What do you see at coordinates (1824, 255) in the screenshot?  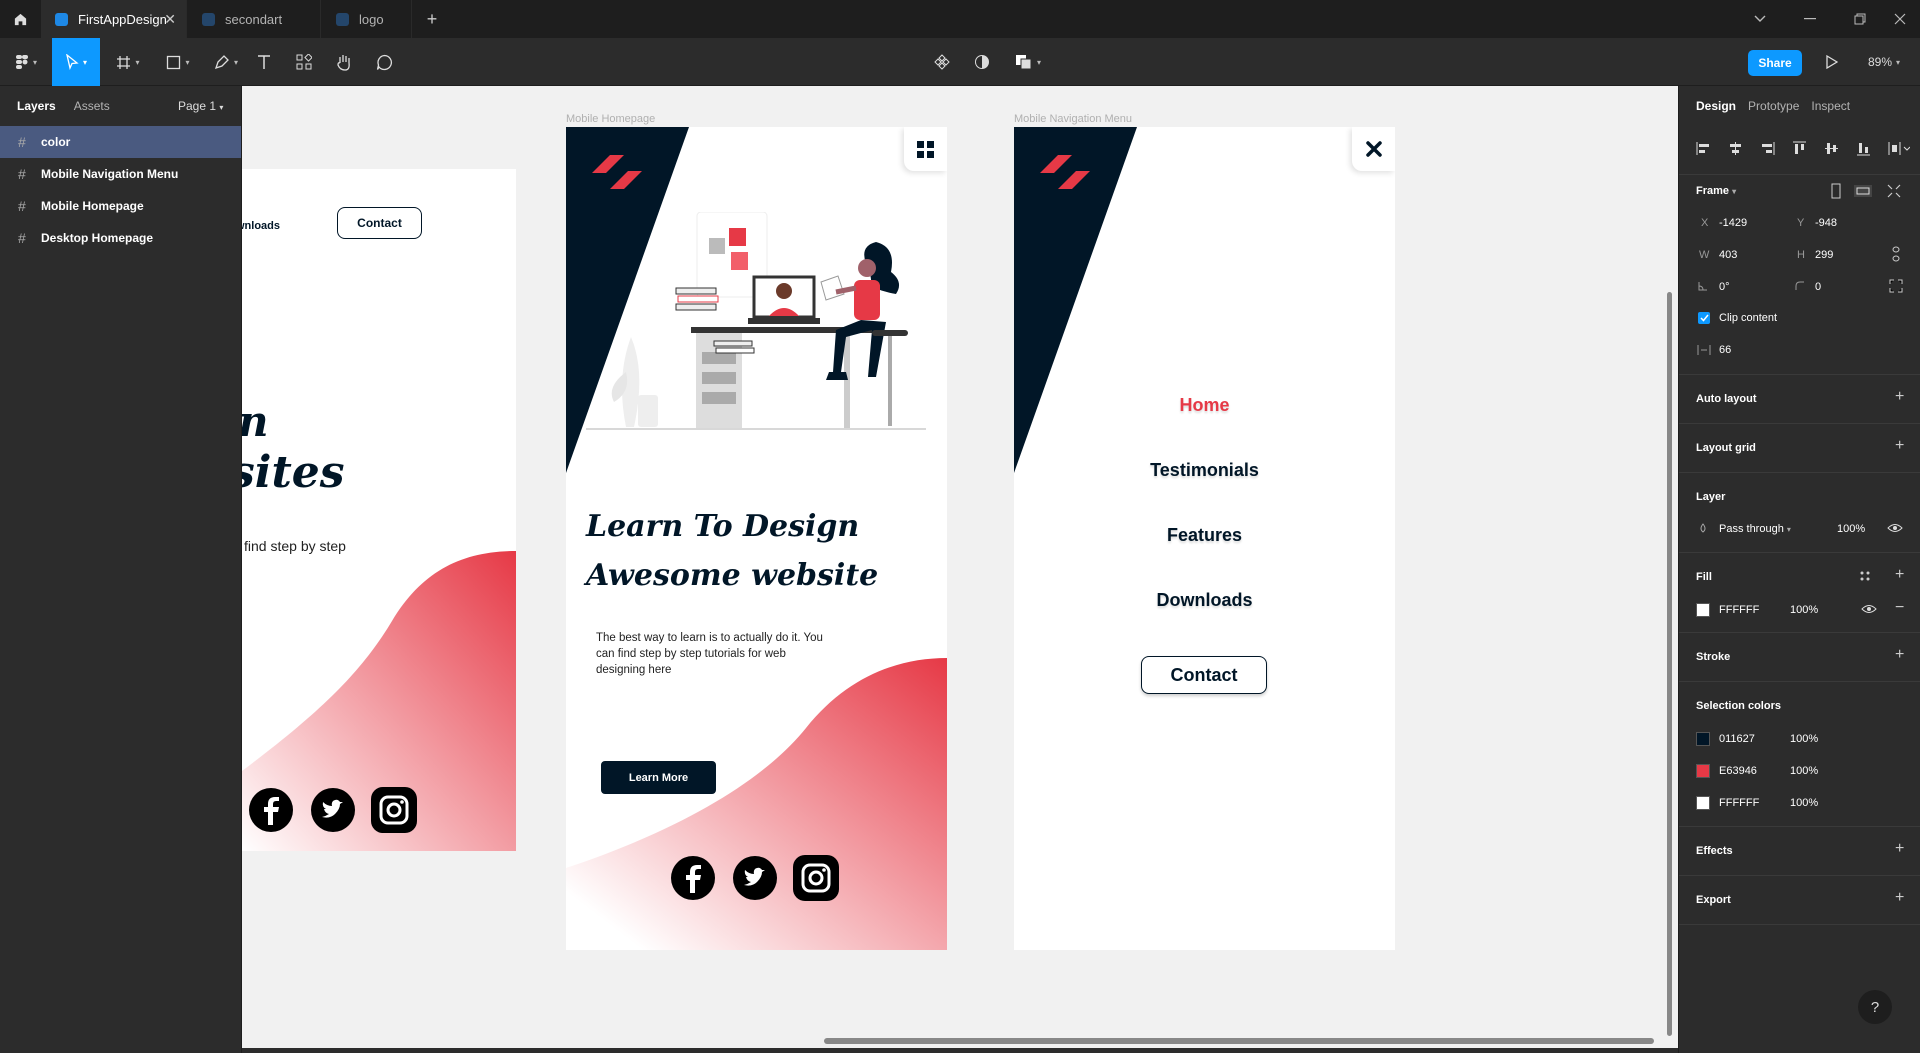 I see `height-field: 299` at bounding box center [1824, 255].